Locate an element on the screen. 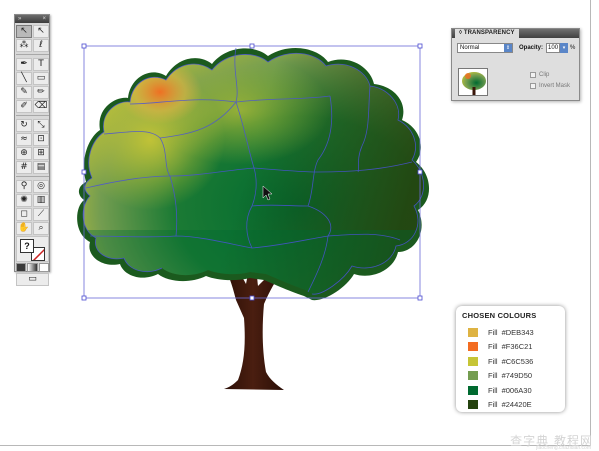 The height and width of the screenshot is (451, 599). blob-brush-tool: ✐ is located at coordinates (24, 106).